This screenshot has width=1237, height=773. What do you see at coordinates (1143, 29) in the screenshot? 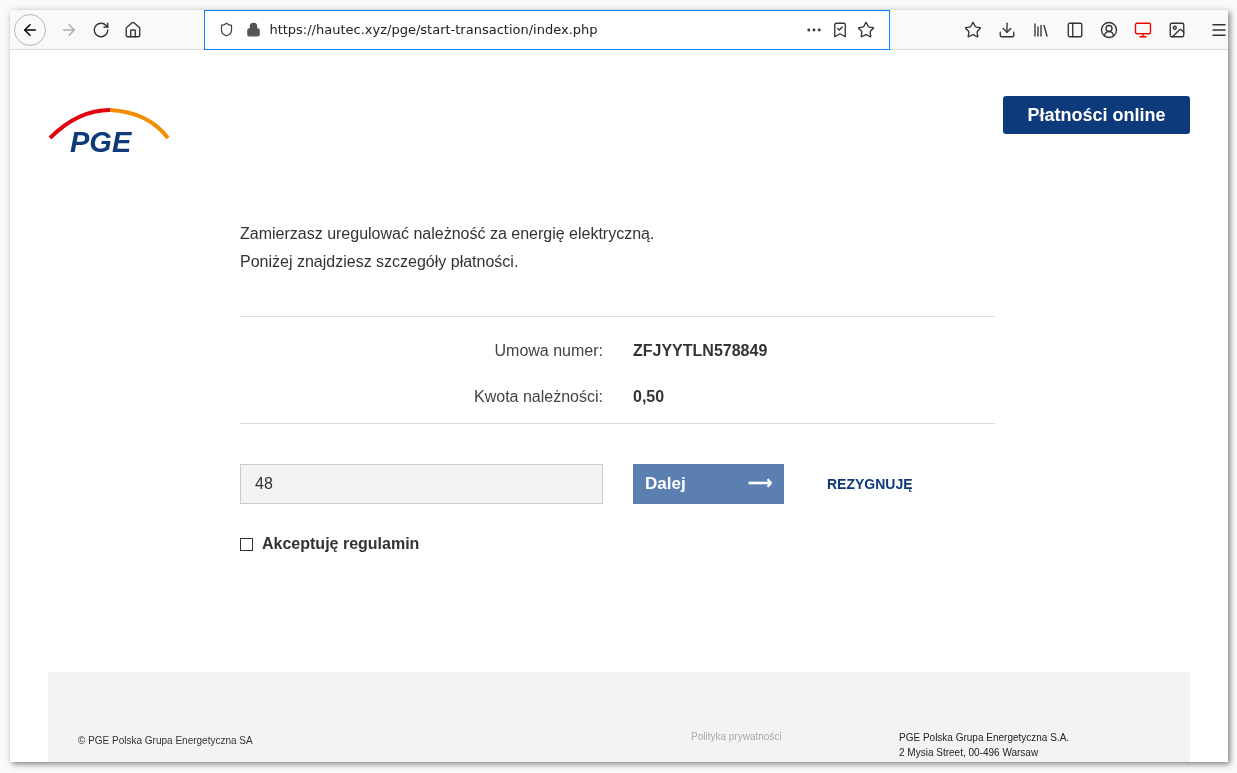
I see `monitor-icon` at bounding box center [1143, 29].